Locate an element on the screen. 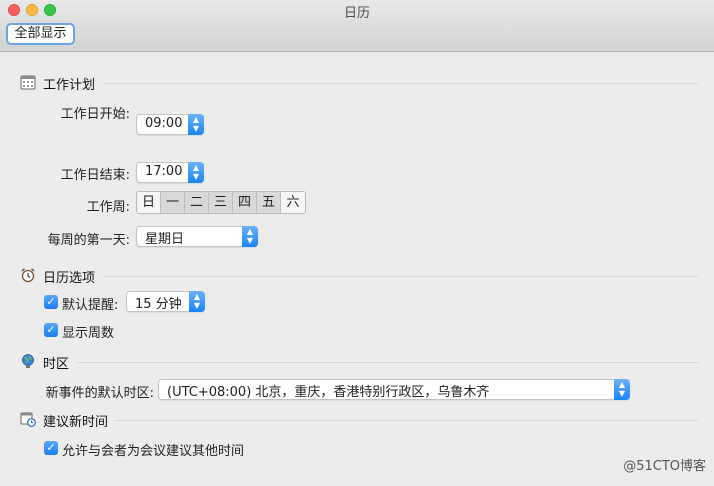  show-week-numbers-checkbox: ✓ is located at coordinates (51, 330).